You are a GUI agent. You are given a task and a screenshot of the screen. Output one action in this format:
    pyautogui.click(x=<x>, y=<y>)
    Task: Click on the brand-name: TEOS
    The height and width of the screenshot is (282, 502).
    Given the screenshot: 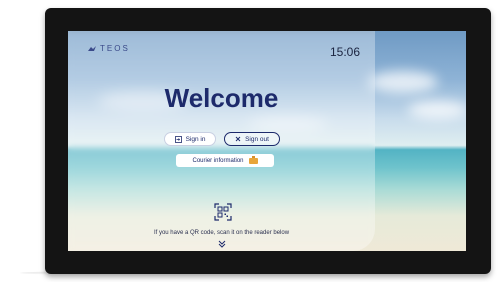 What is the action you would take?
    pyautogui.click(x=115, y=48)
    